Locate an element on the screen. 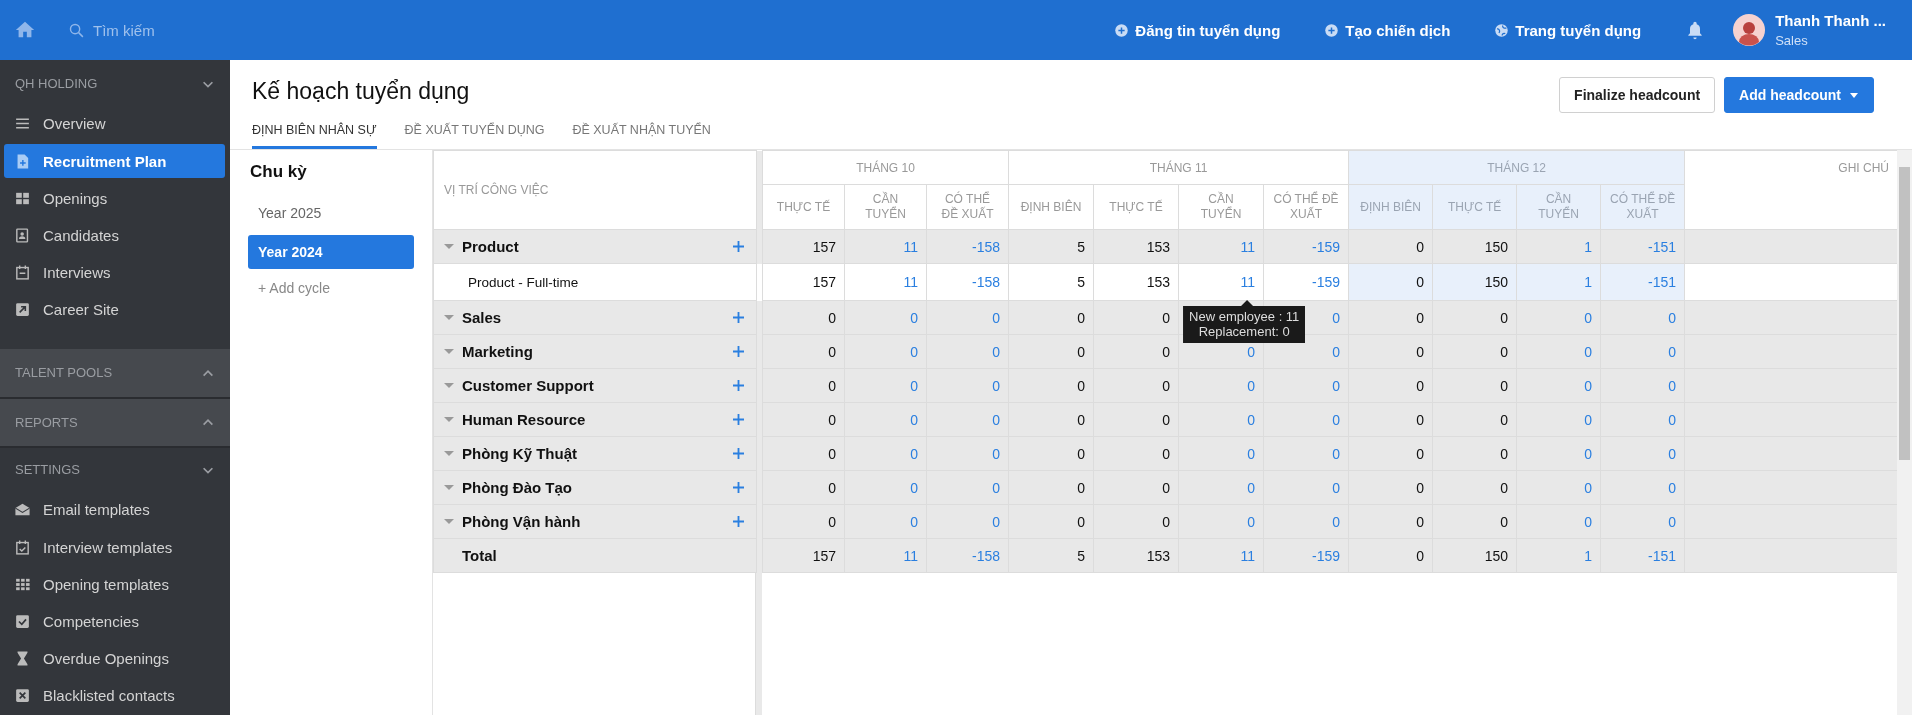 Image resolution: width=1912 pixels, height=715 pixels. sidebar-item: Openings is located at coordinates (114, 198).